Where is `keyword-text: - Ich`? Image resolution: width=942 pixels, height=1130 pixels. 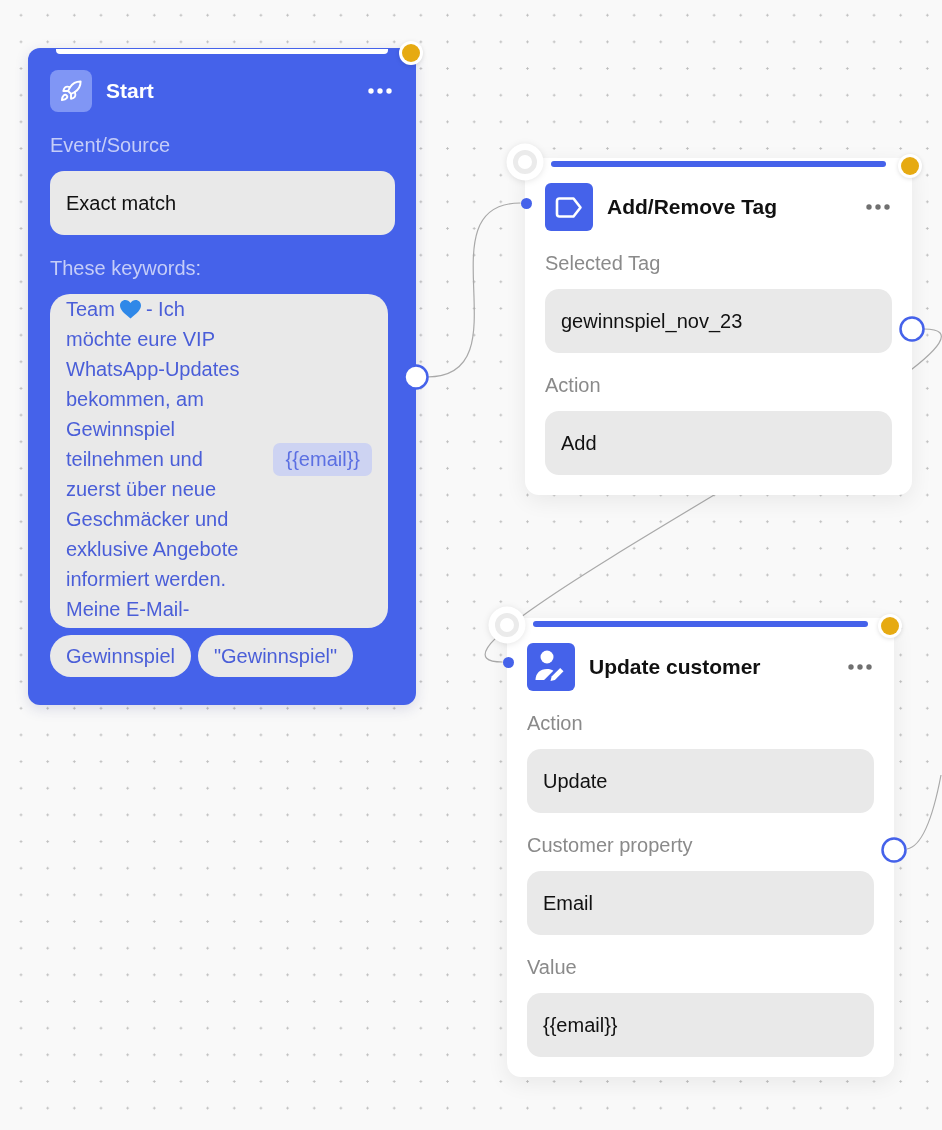 keyword-text: - Ich is located at coordinates (165, 309).